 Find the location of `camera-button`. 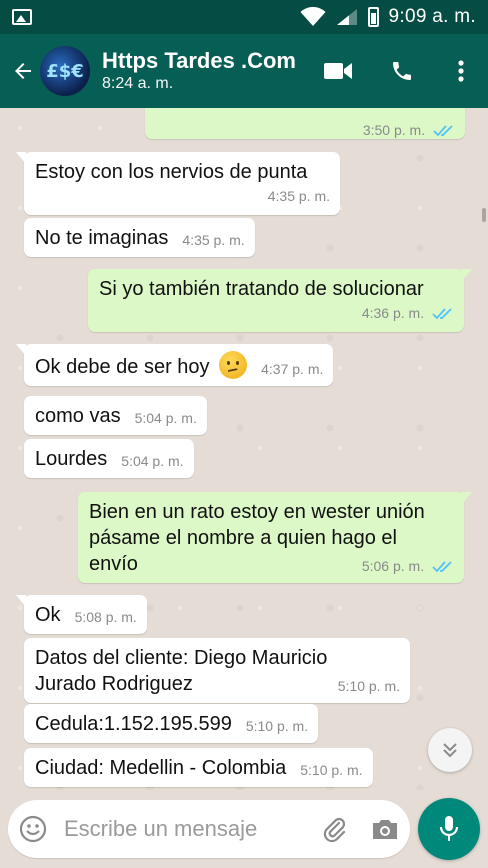

camera-button is located at coordinates (385, 829).